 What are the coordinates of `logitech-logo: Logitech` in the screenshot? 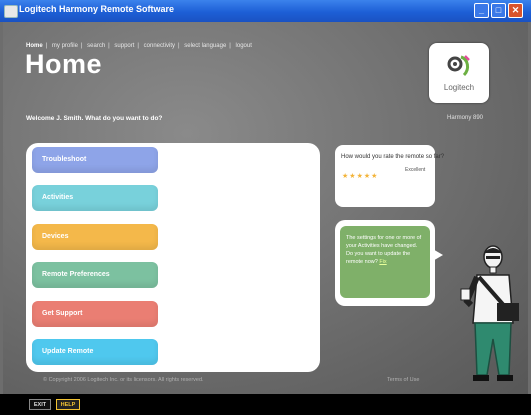 It's located at (459, 73).